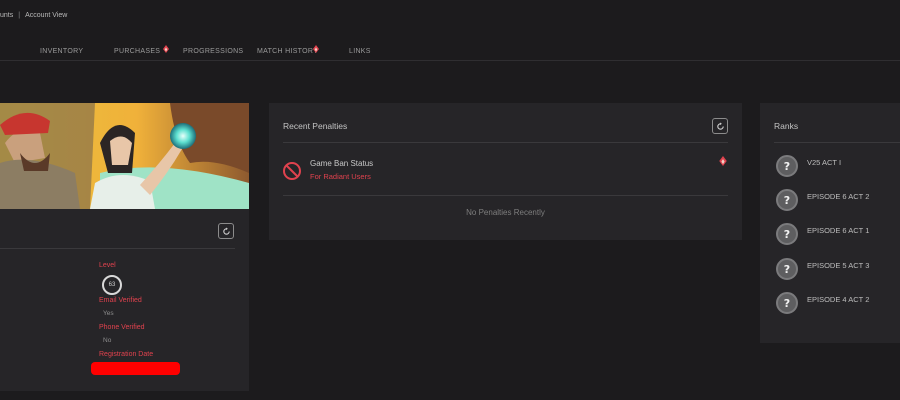  What do you see at coordinates (287, 51) in the screenshot?
I see `tab-match-history: MATCH HISTORY` at bounding box center [287, 51].